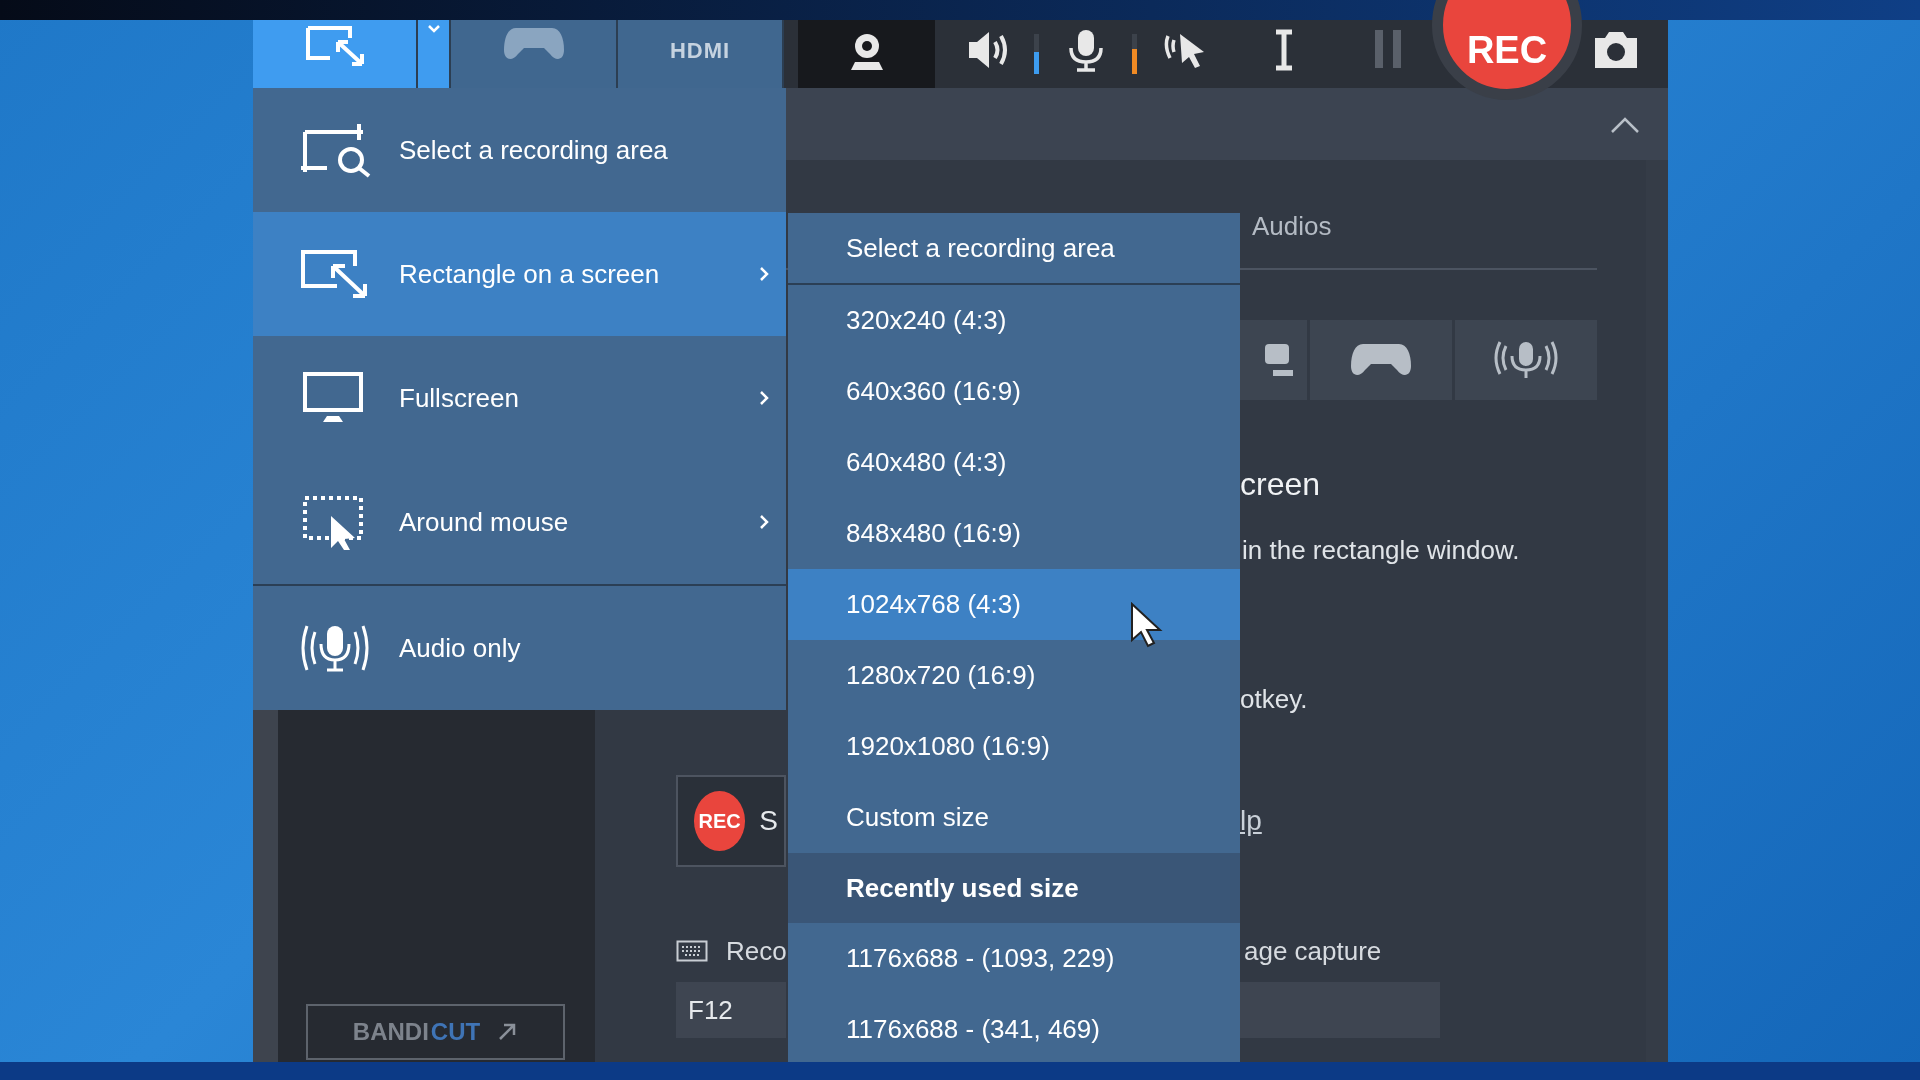  Describe the element at coordinates (1381, 550) in the screenshot. I see `mode-description: in the rectangle window.` at that location.